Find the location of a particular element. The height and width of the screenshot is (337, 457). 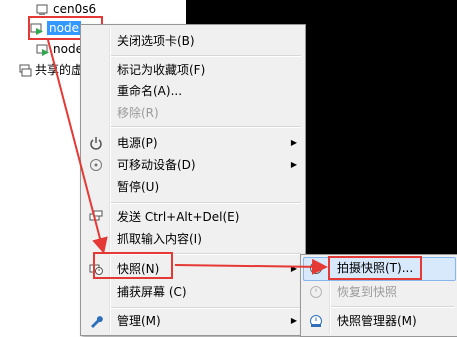

menu-item-power: 电源(P) ▶ is located at coordinates (193, 143).